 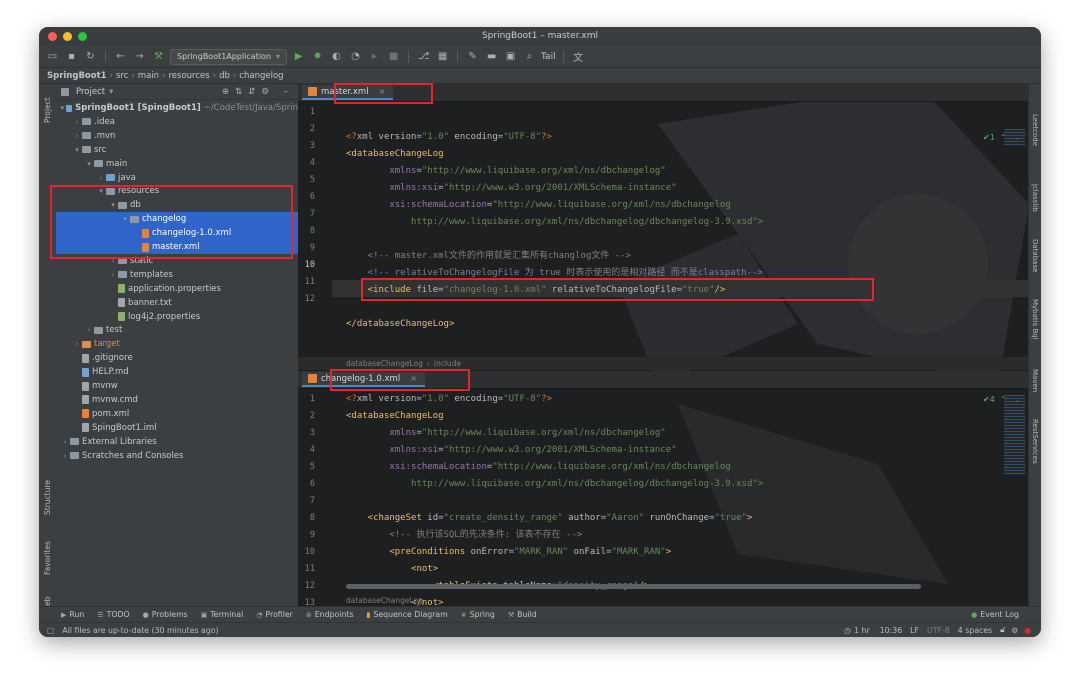 I want to click on minimize-window-button, so click(x=67, y=36).